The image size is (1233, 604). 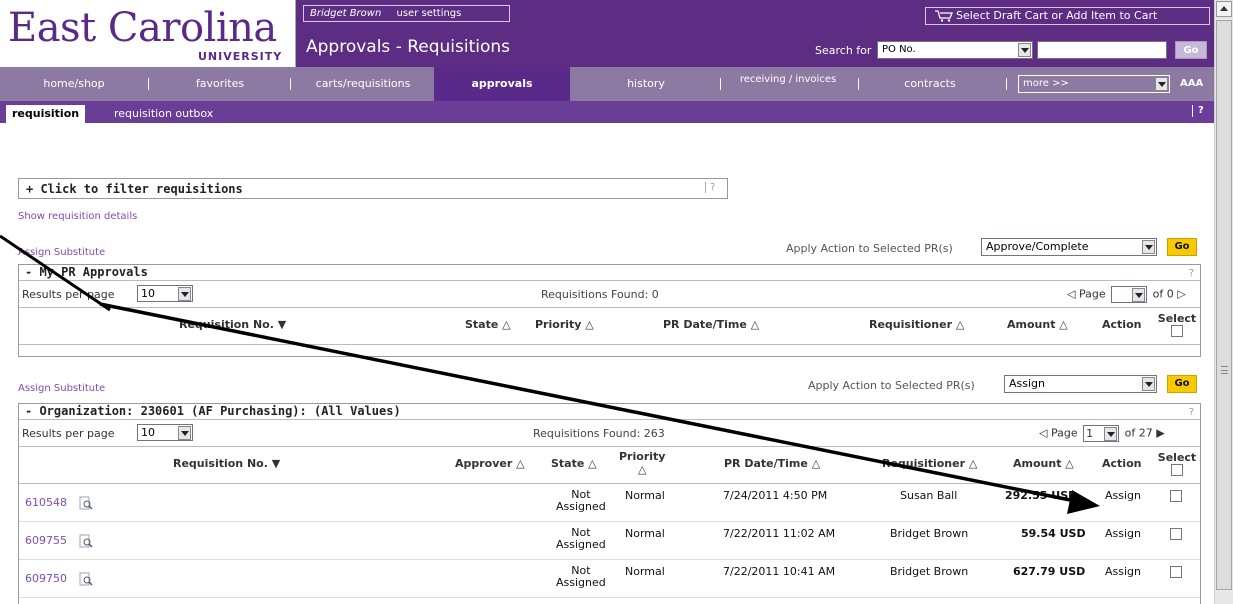 What do you see at coordinates (930, 84) in the screenshot?
I see `nav-contracts: contracts` at bounding box center [930, 84].